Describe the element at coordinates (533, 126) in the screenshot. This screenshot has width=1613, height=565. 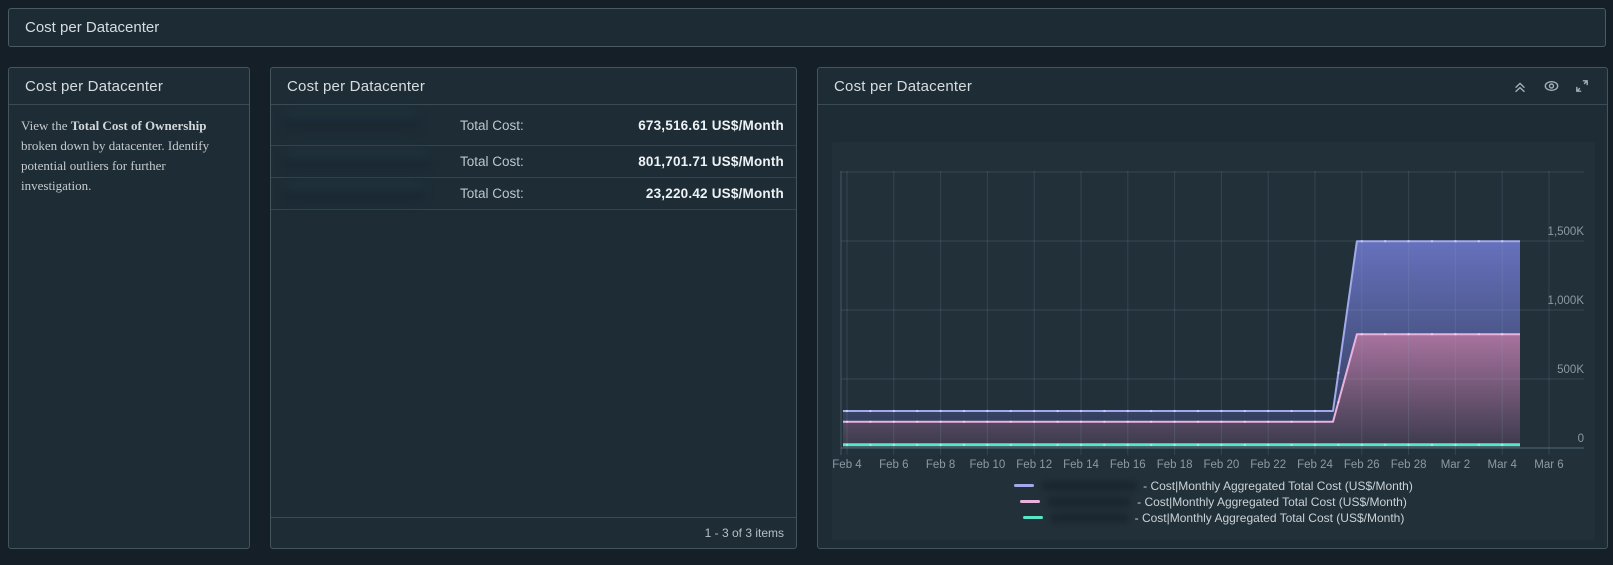
I see `list-item: Total Cost: 673,516.61 US$/Month` at that location.